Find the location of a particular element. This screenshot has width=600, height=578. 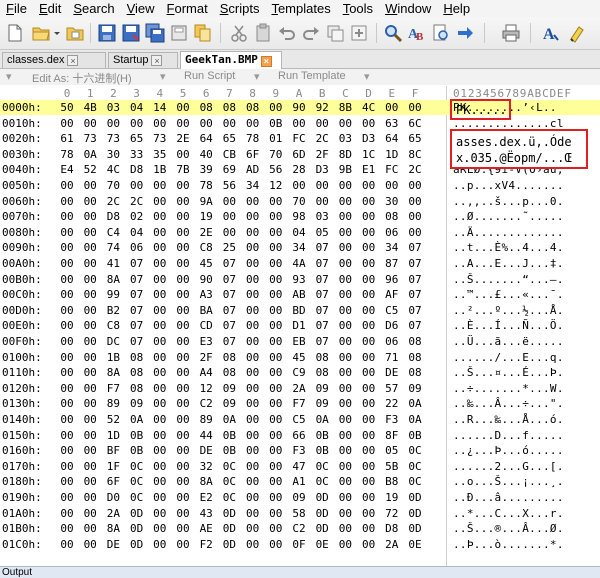

hex-byte: 05 is located at coordinates (322, 232).